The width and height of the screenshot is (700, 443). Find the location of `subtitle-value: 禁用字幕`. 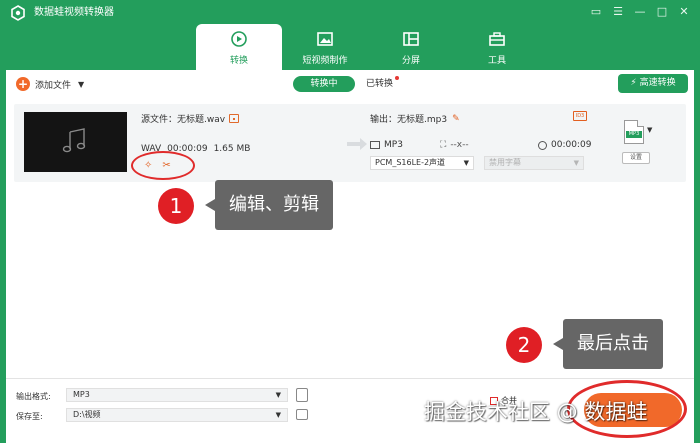

subtitle-value: 禁用字幕 is located at coordinates (505, 162).